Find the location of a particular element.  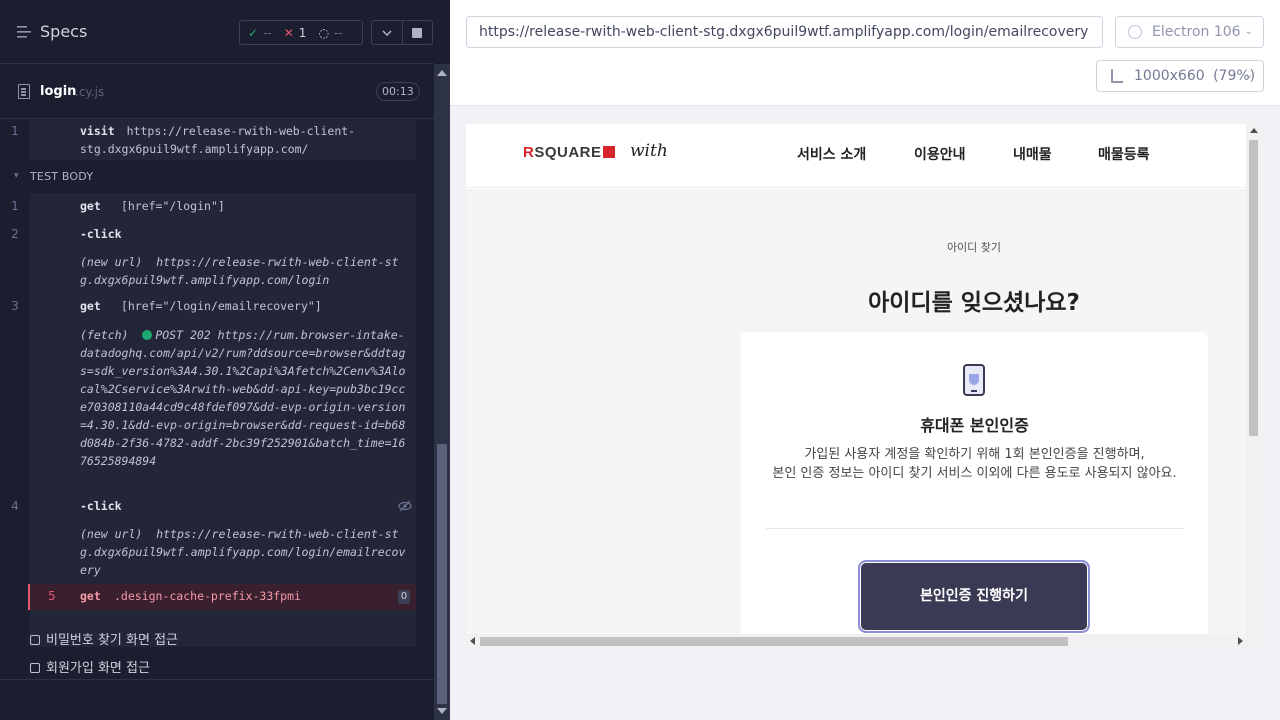

run-controls is located at coordinates (402, 32).